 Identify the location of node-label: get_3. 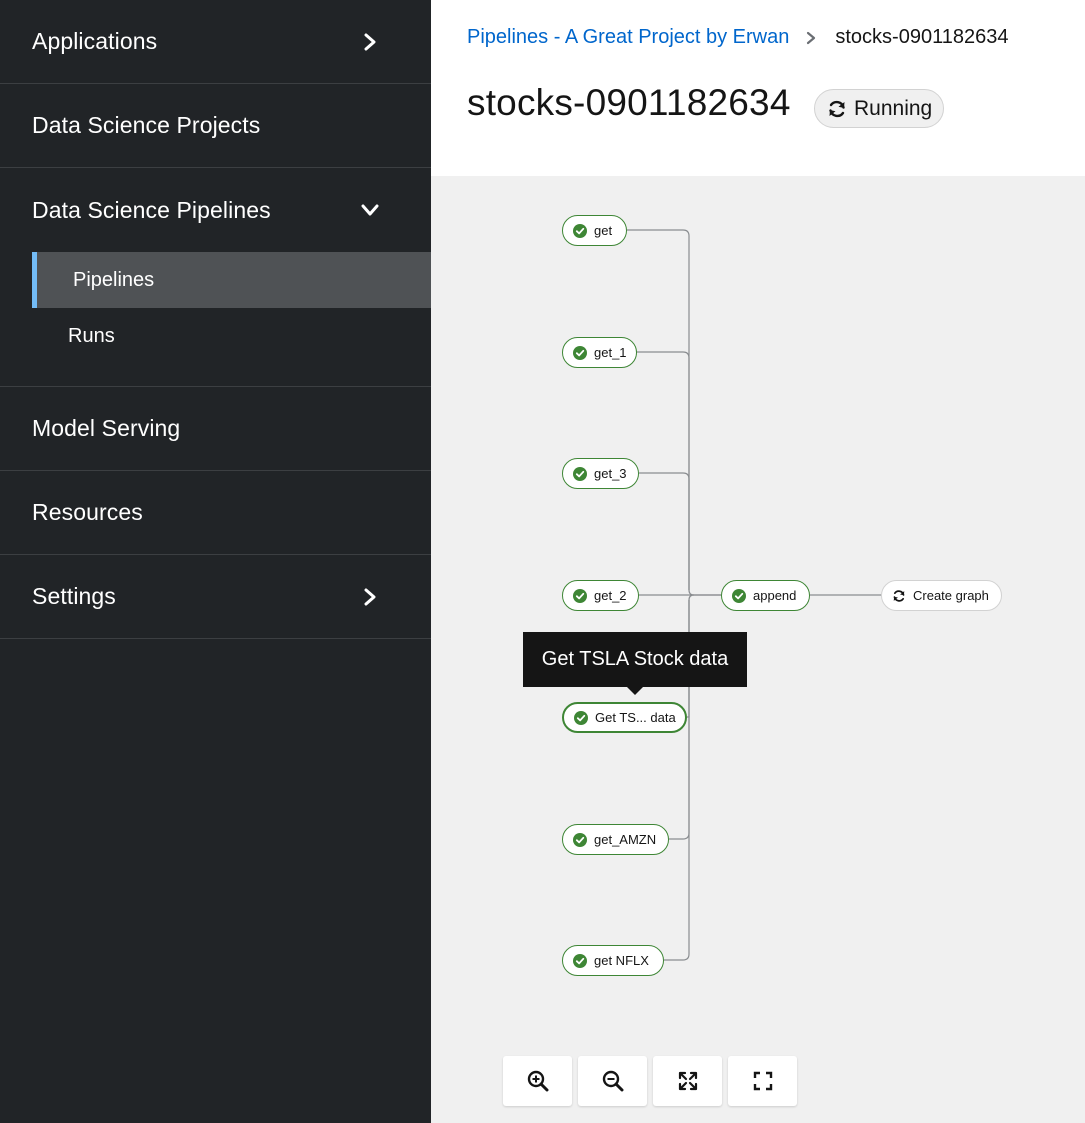
(610, 473).